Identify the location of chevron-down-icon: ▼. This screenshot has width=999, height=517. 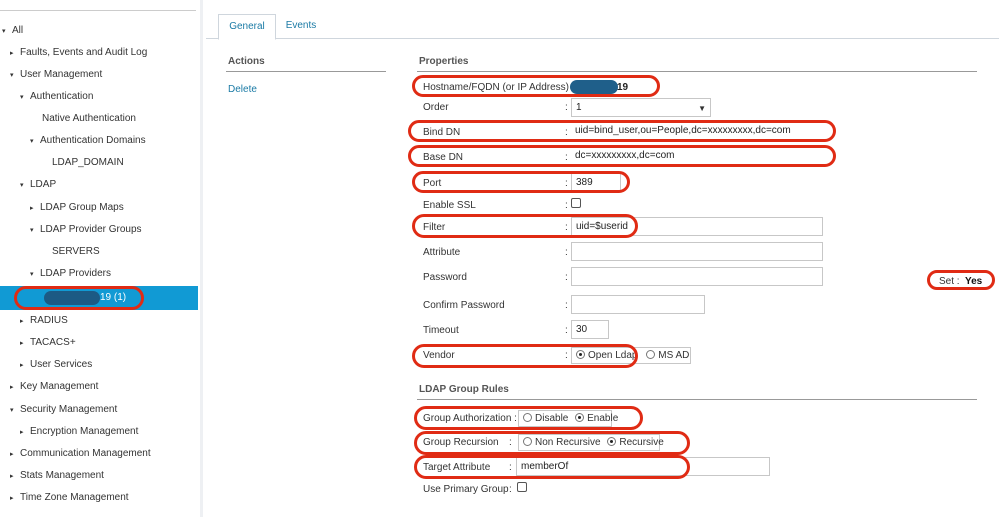
(702, 108).